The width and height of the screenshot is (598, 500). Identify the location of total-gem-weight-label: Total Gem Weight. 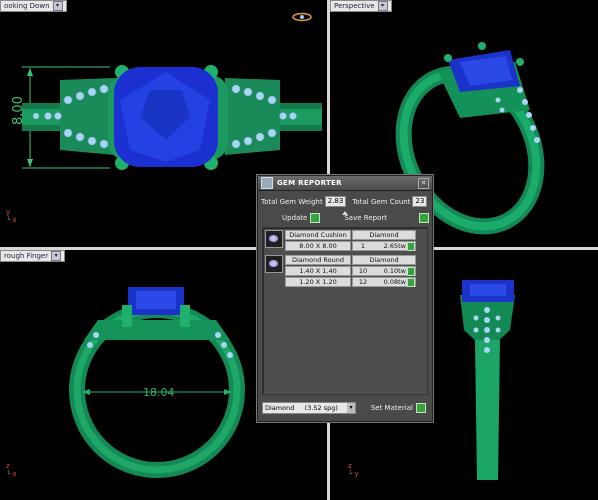
(292, 201).